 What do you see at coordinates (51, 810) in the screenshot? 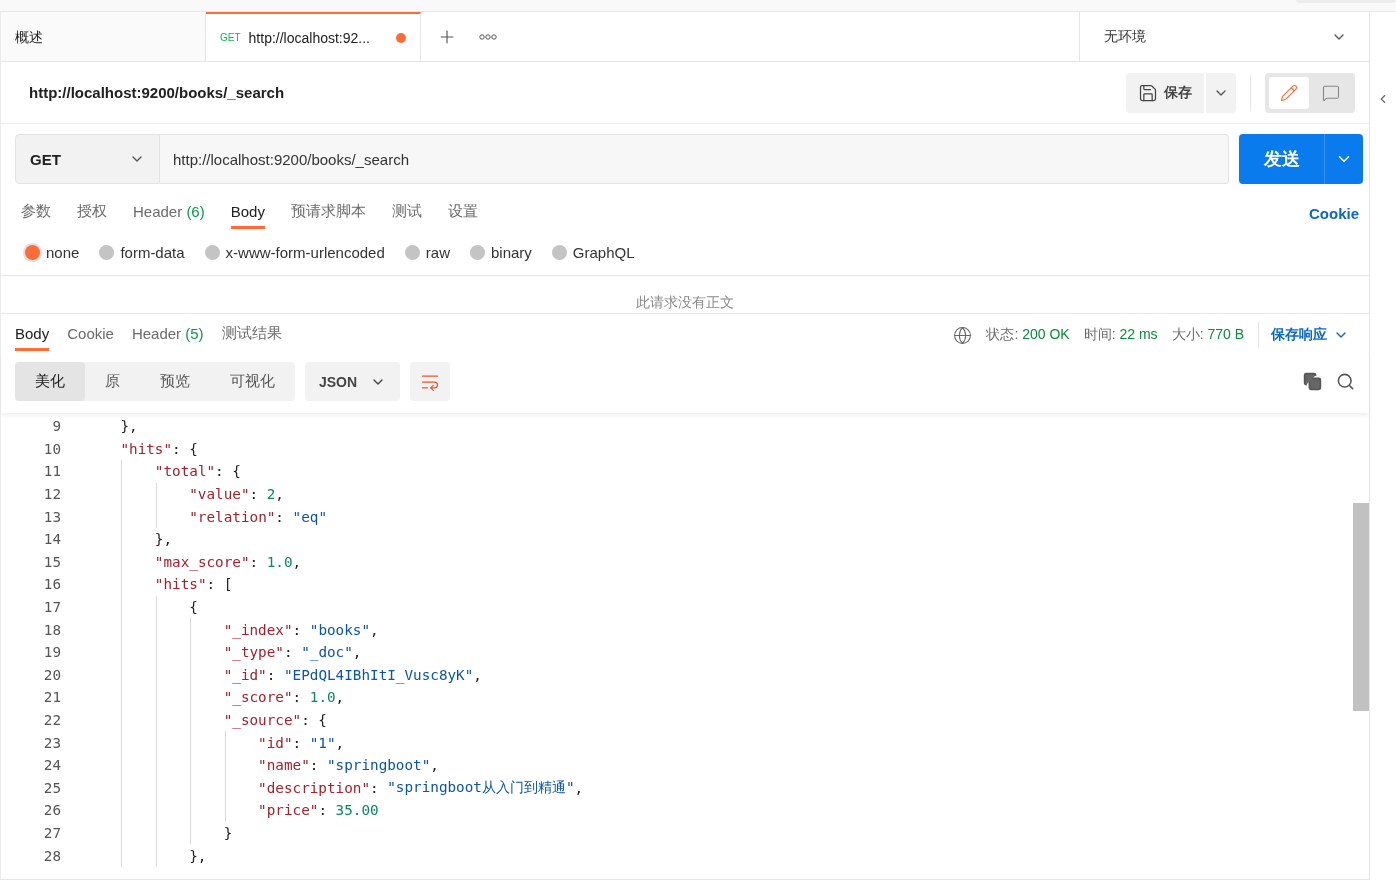
I see `line-number: 26` at bounding box center [51, 810].